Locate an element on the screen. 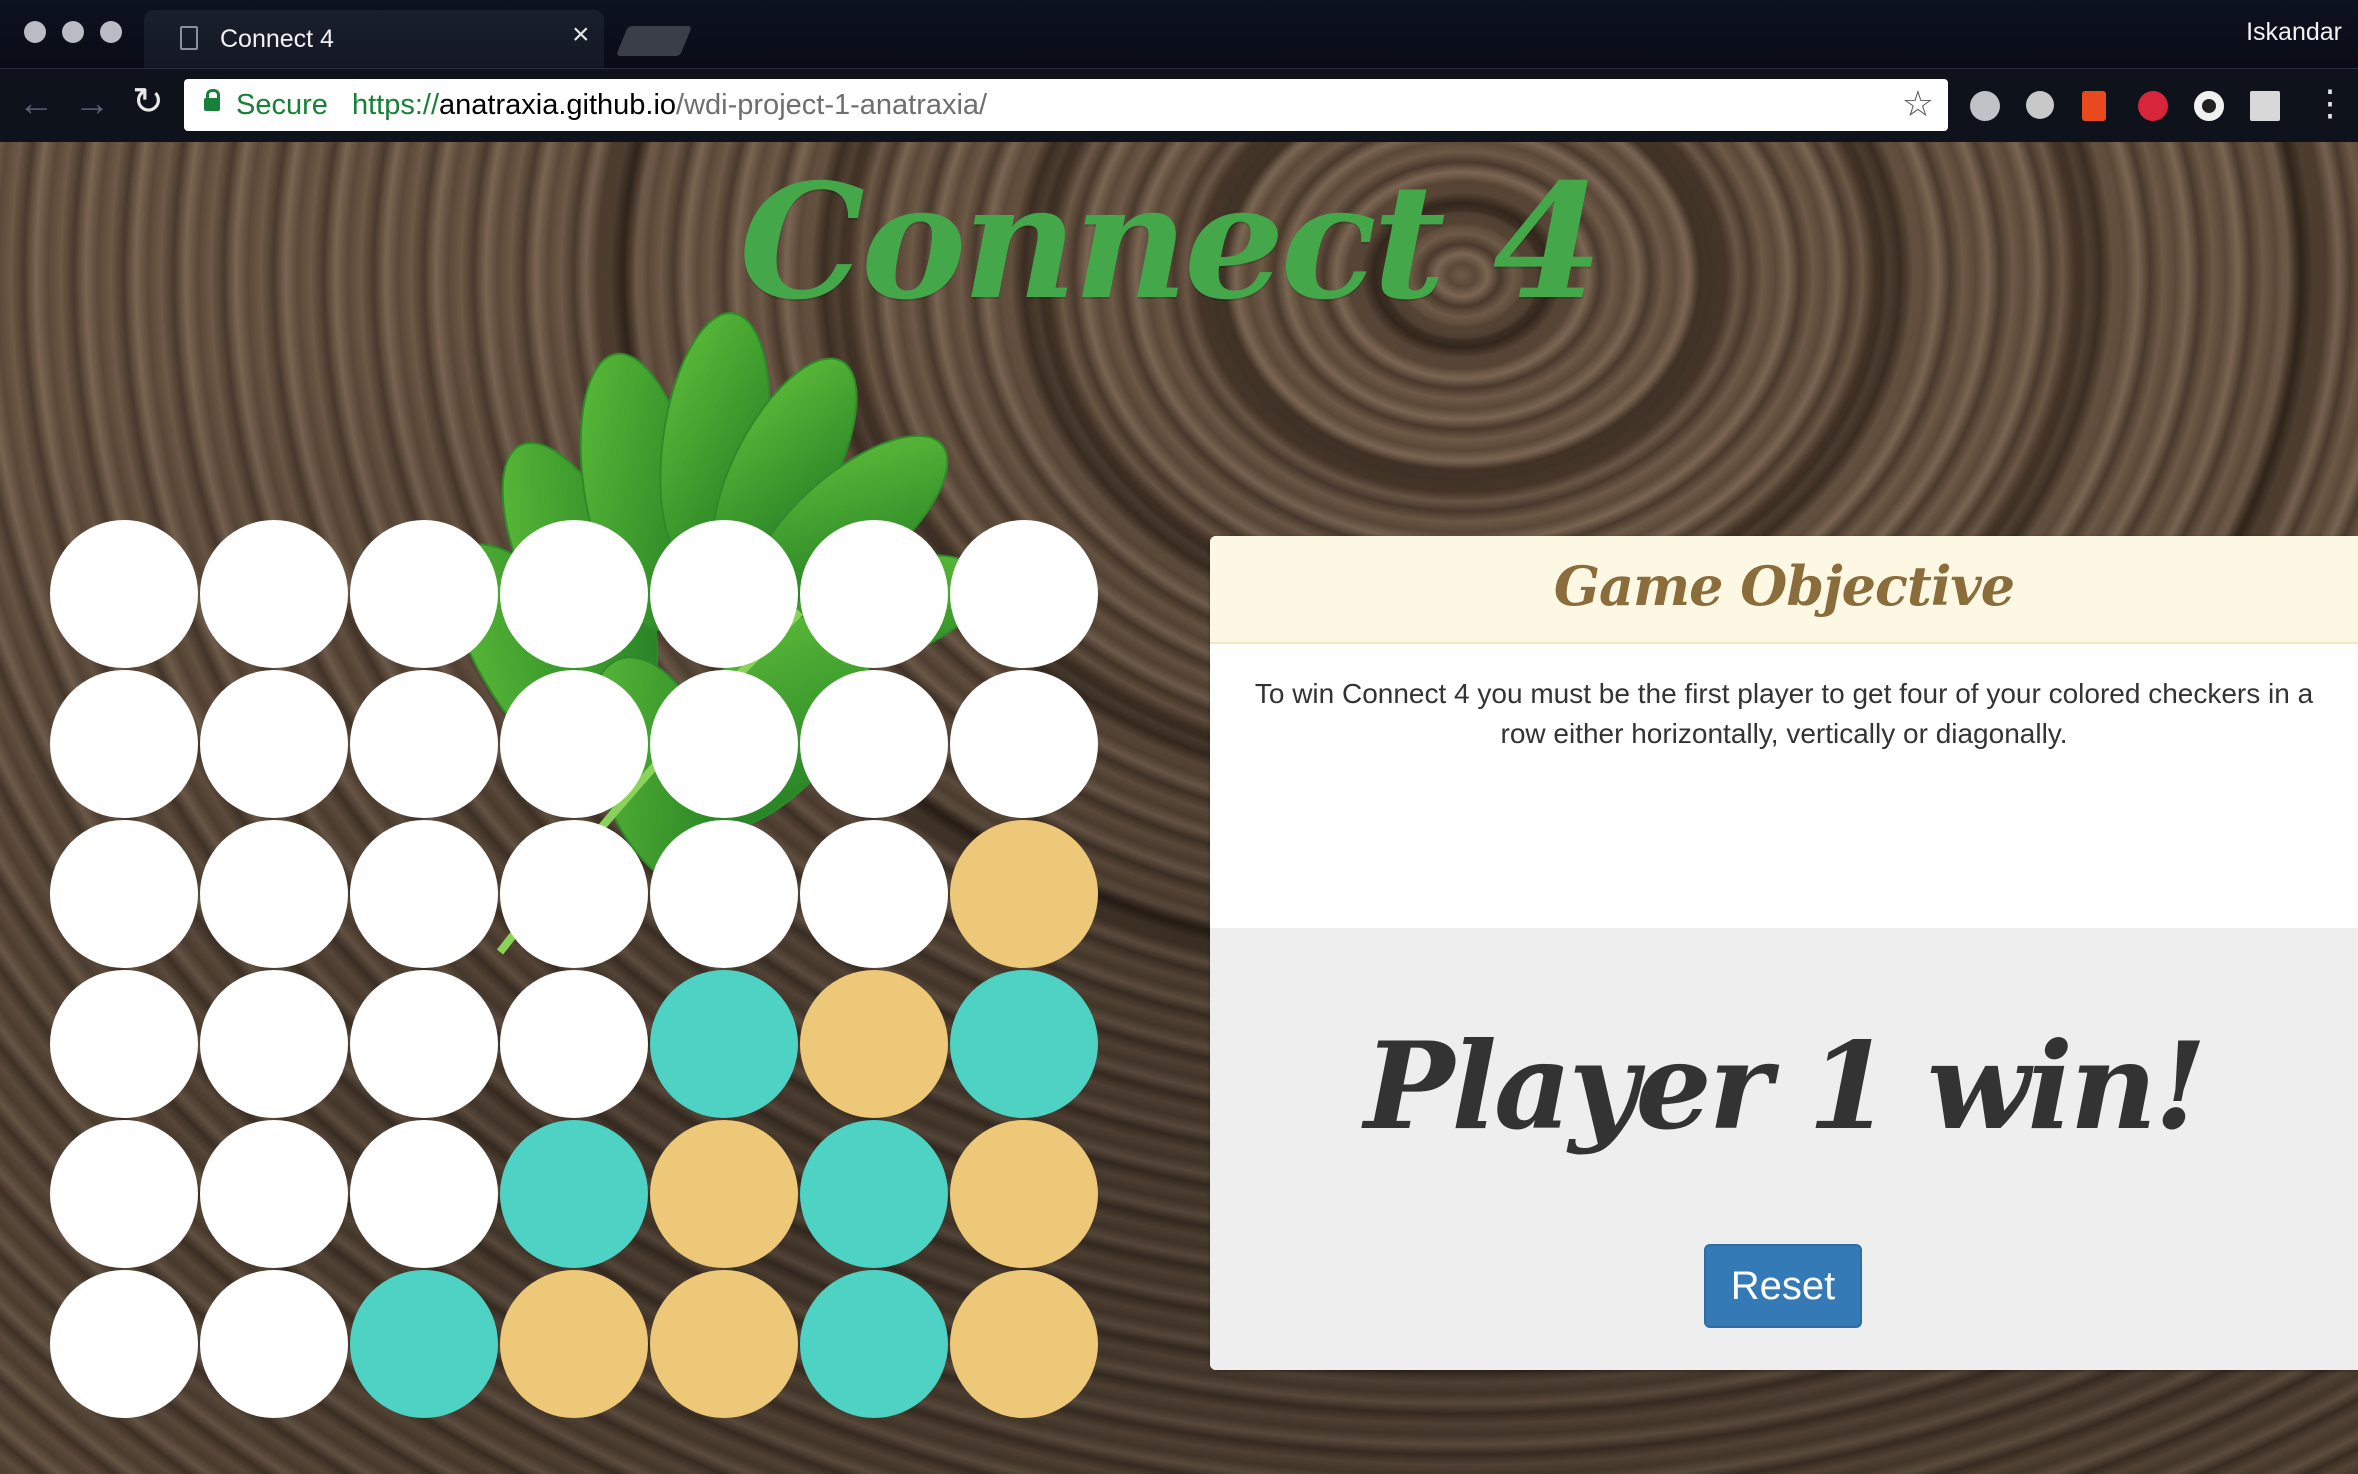  page-title-text: Connect 4 is located at coordinates (1171, 242).